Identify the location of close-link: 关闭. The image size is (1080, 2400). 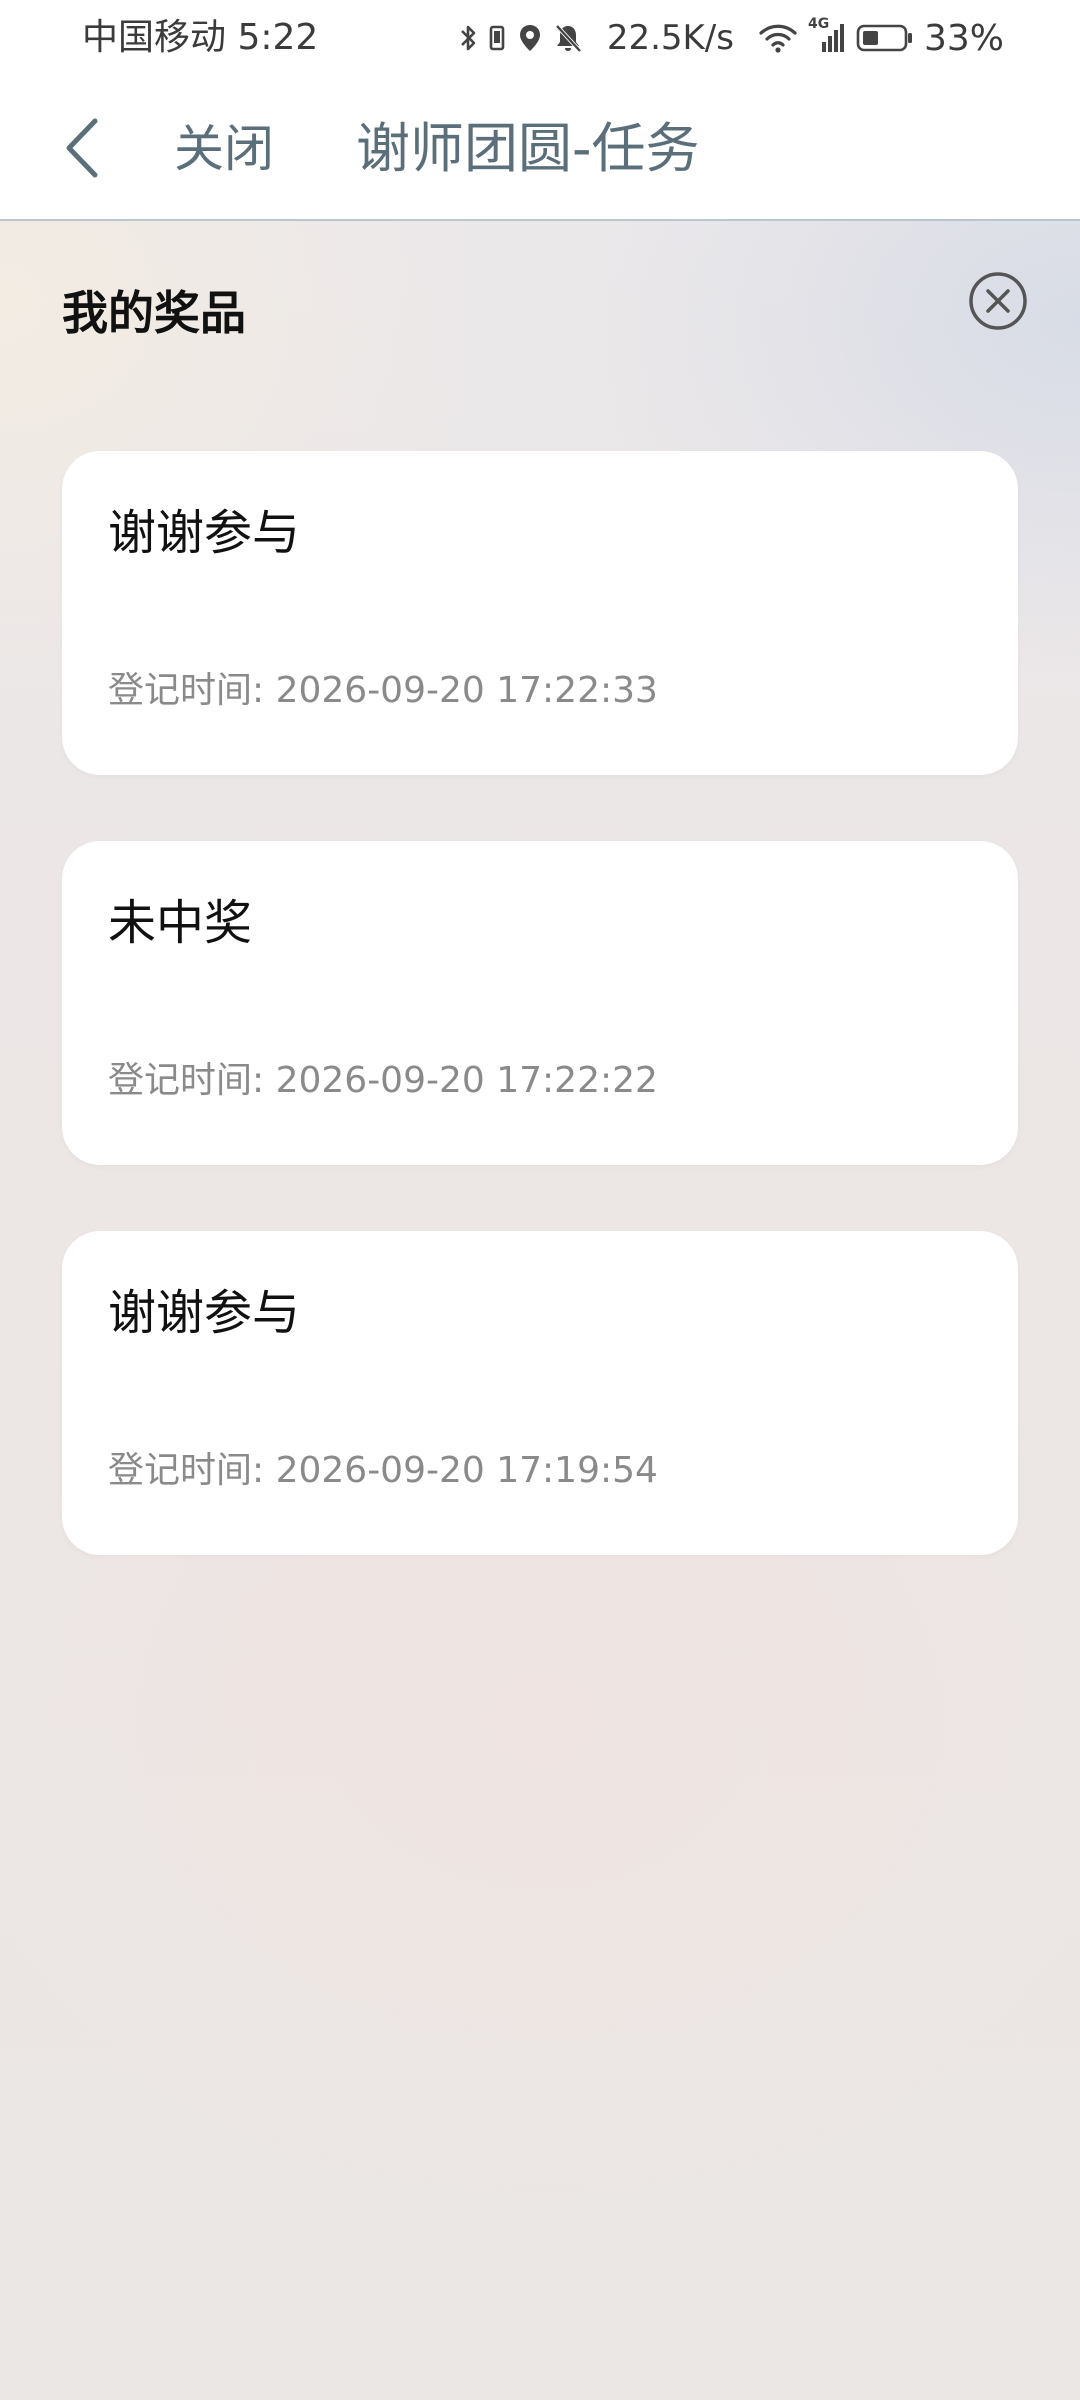
(224, 149).